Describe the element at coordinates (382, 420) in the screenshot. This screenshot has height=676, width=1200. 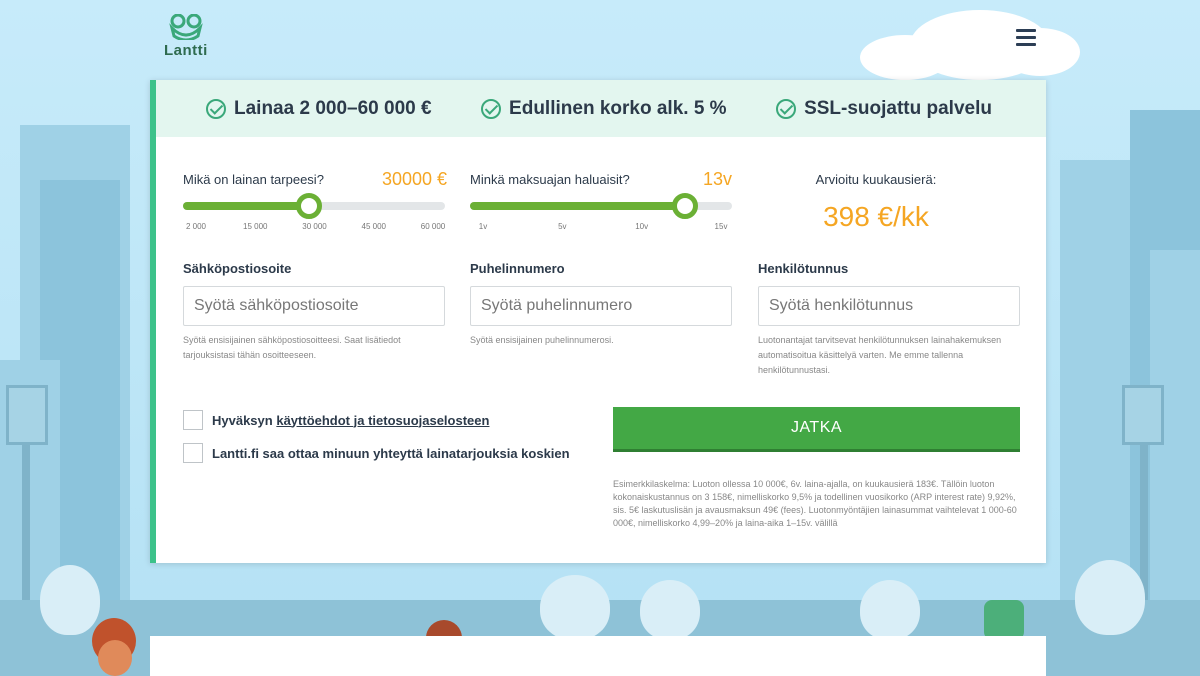
I see `terms-link: käyttöehdot ja tietosuojaselosteen` at that location.